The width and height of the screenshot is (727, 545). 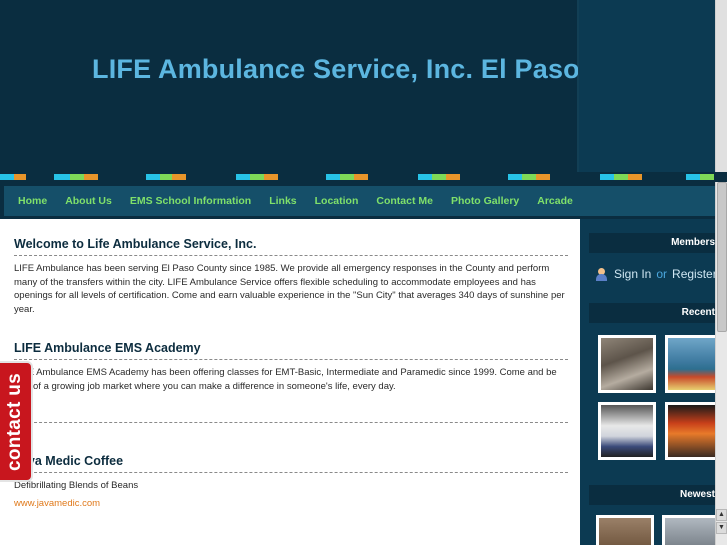 What do you see at coordinates (363, 177) in the screenshot?
I see `color-stripe` at bounding box center [363, 177].